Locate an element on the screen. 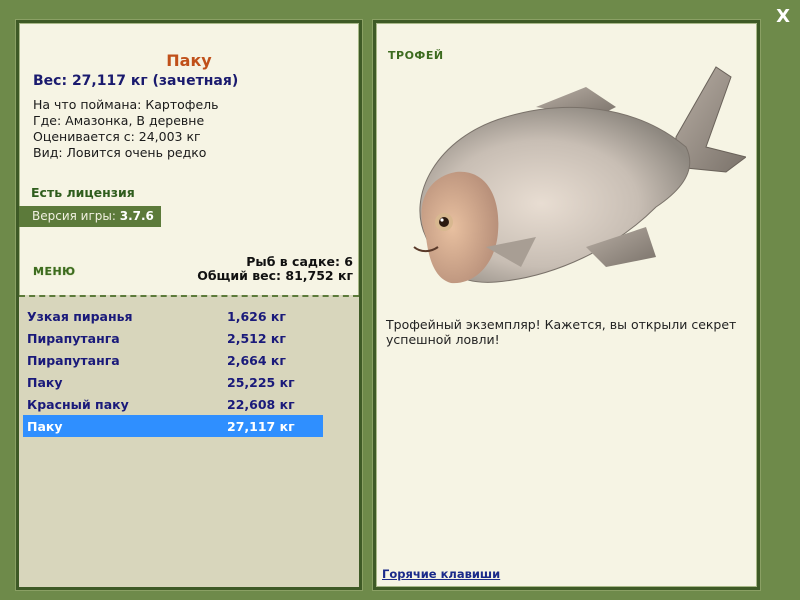 The width and height of the screenshot is (800, 600). catch-fish-weight: 25,225 кг is located at coordinates (261, 382).